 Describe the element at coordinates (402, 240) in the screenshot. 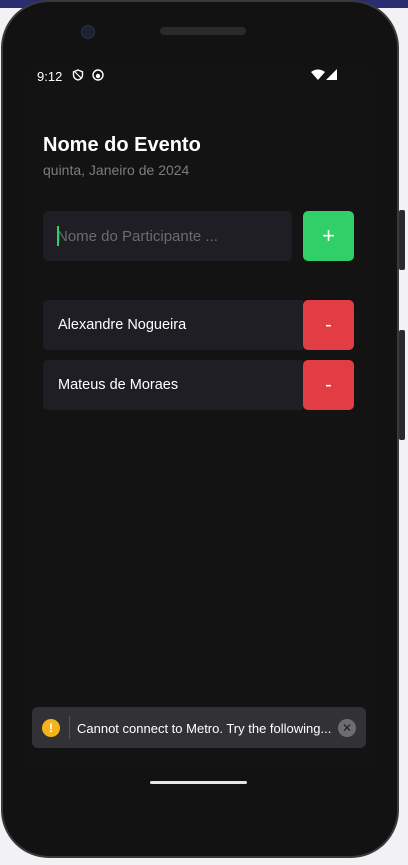

I see `volume-button` at that location.